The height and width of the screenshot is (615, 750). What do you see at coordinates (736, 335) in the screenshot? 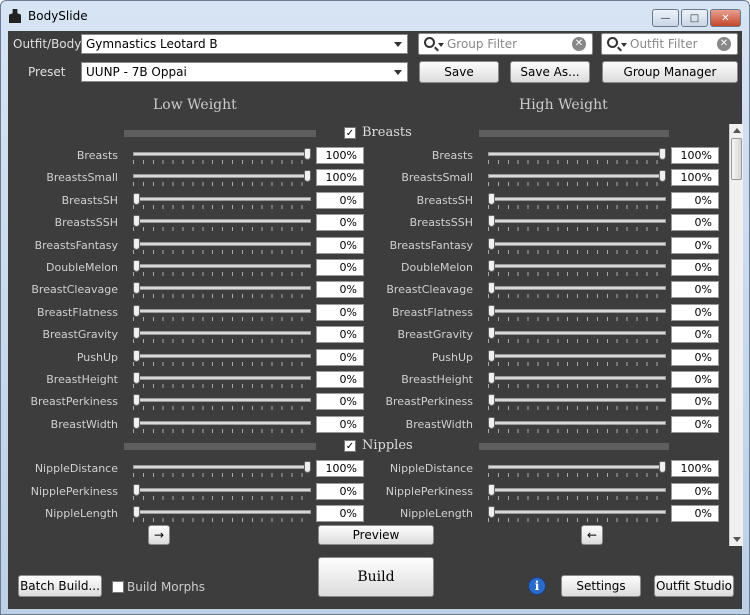
I see `vertical-scrollbar` at bounding box center [736, 335].